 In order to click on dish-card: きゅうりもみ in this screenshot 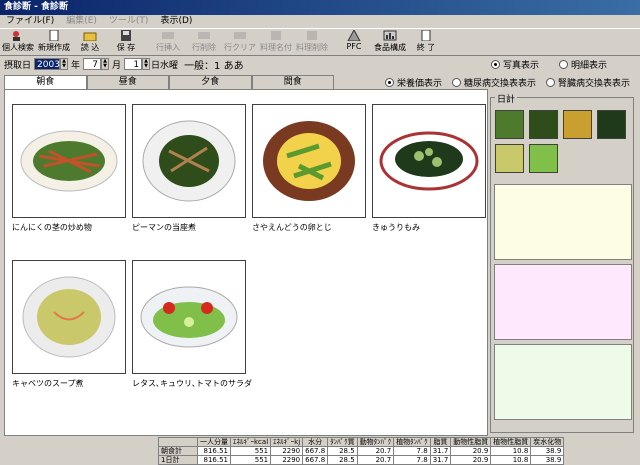, I will do `click(430, 168)`.